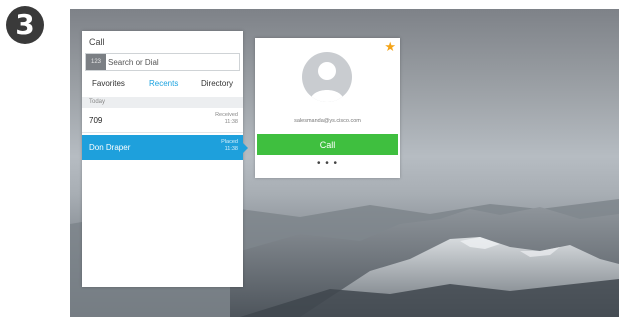  What do you see at coordinates (390, 47) in the screenshot?
I see `star-icon: ★` at bounding box center [390, 47].